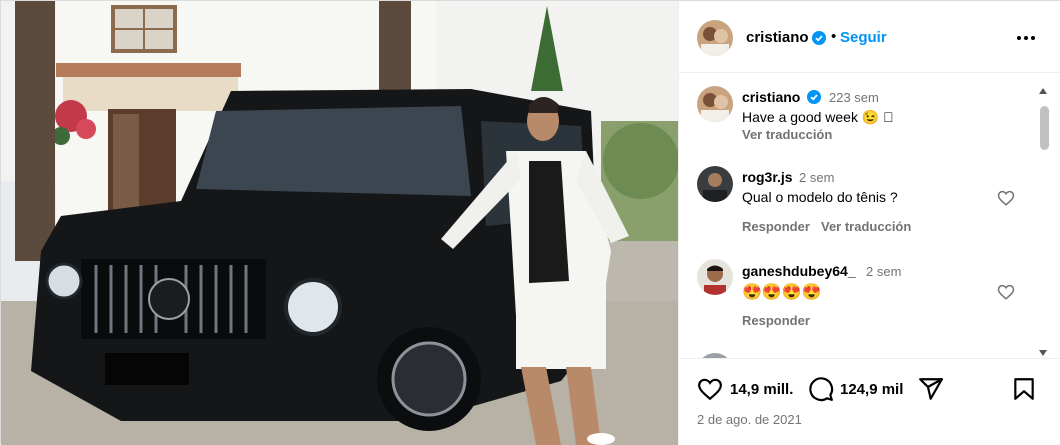 Image resolution: width=1060 pixels, height=445 pixels. Describe the element at coordinates (1043, 219) in the screenshot. I see `comments-scrollbar` at that location.